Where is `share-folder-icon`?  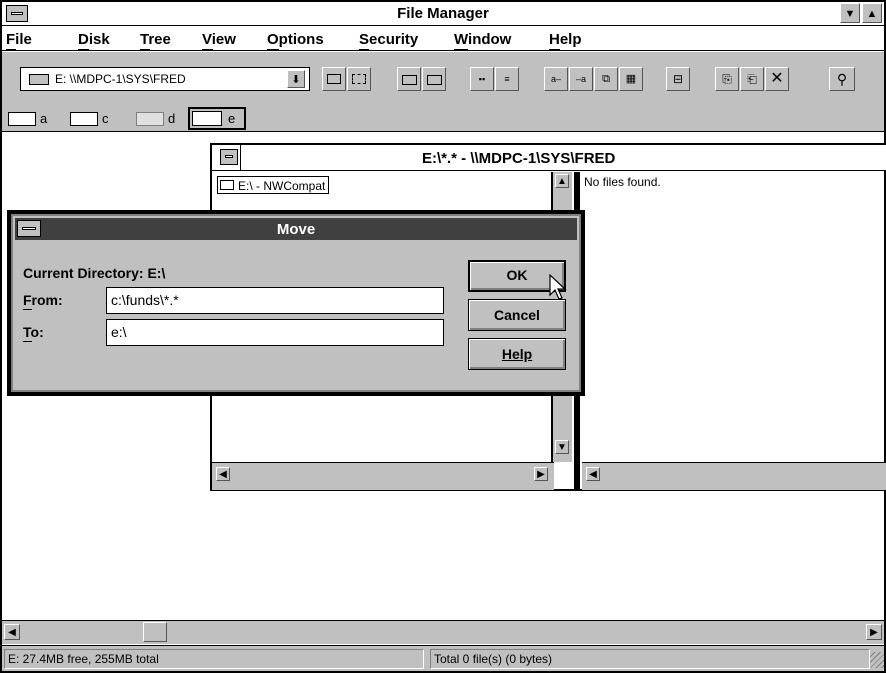
share-folder-icon is located at coordinates (409, 80).